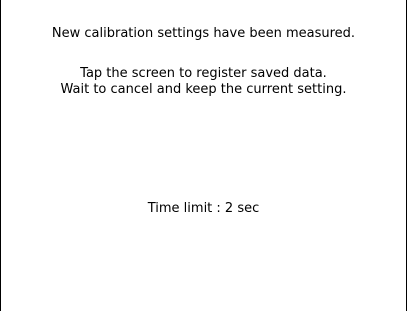 The width and height of the screenshot is (407, 311). What do you see at coordinates (203, 208) in the screenshot?
I see `time-limit-countdown: Time limit : 2 sec` at bounding box center [203, 208].